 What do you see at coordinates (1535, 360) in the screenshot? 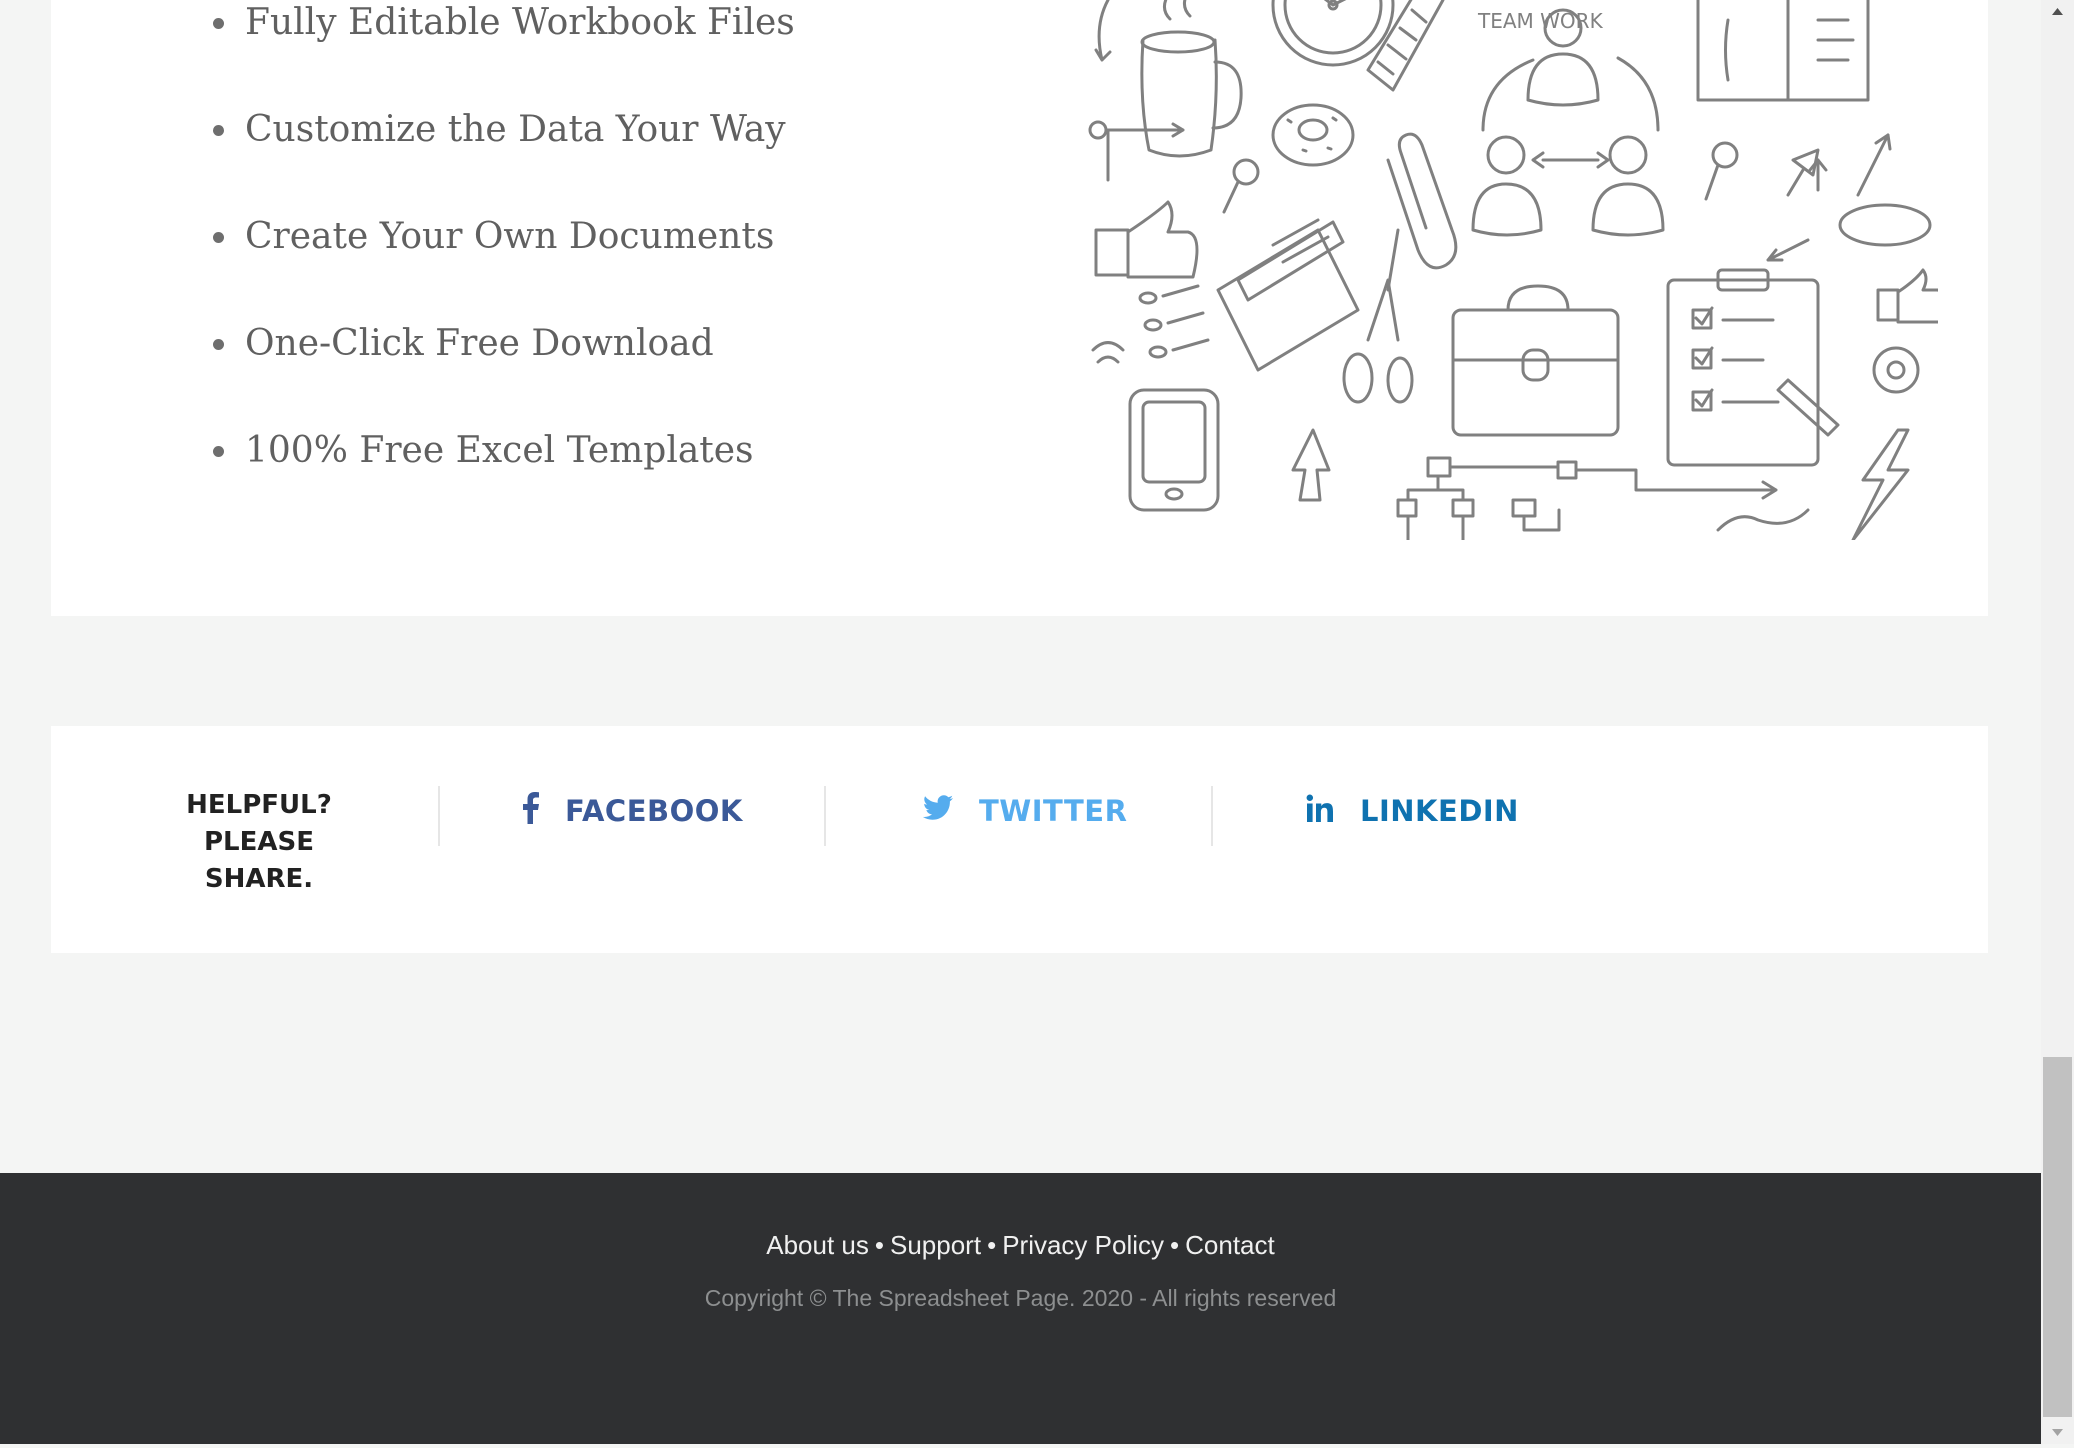
I see `briefcase-icon` at bounding box center [1535, 360].